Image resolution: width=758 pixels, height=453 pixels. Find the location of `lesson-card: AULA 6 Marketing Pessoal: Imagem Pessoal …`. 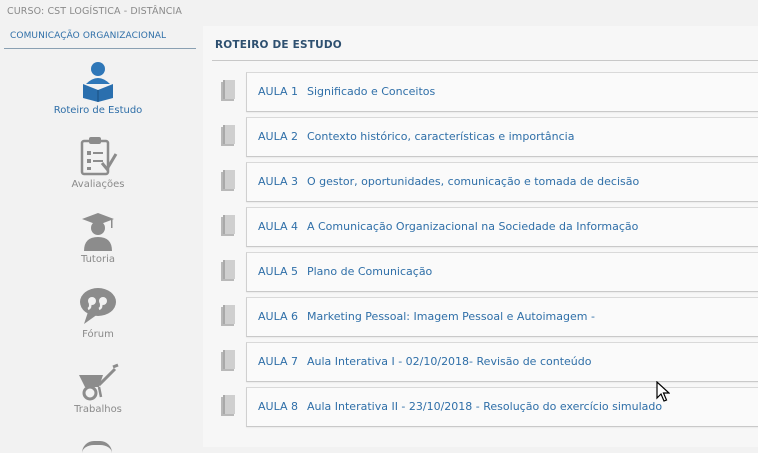

lesson-card: AULA 6 Marketing Pessoal: Imagem Pessoal … is located at coordinates (502, 317).